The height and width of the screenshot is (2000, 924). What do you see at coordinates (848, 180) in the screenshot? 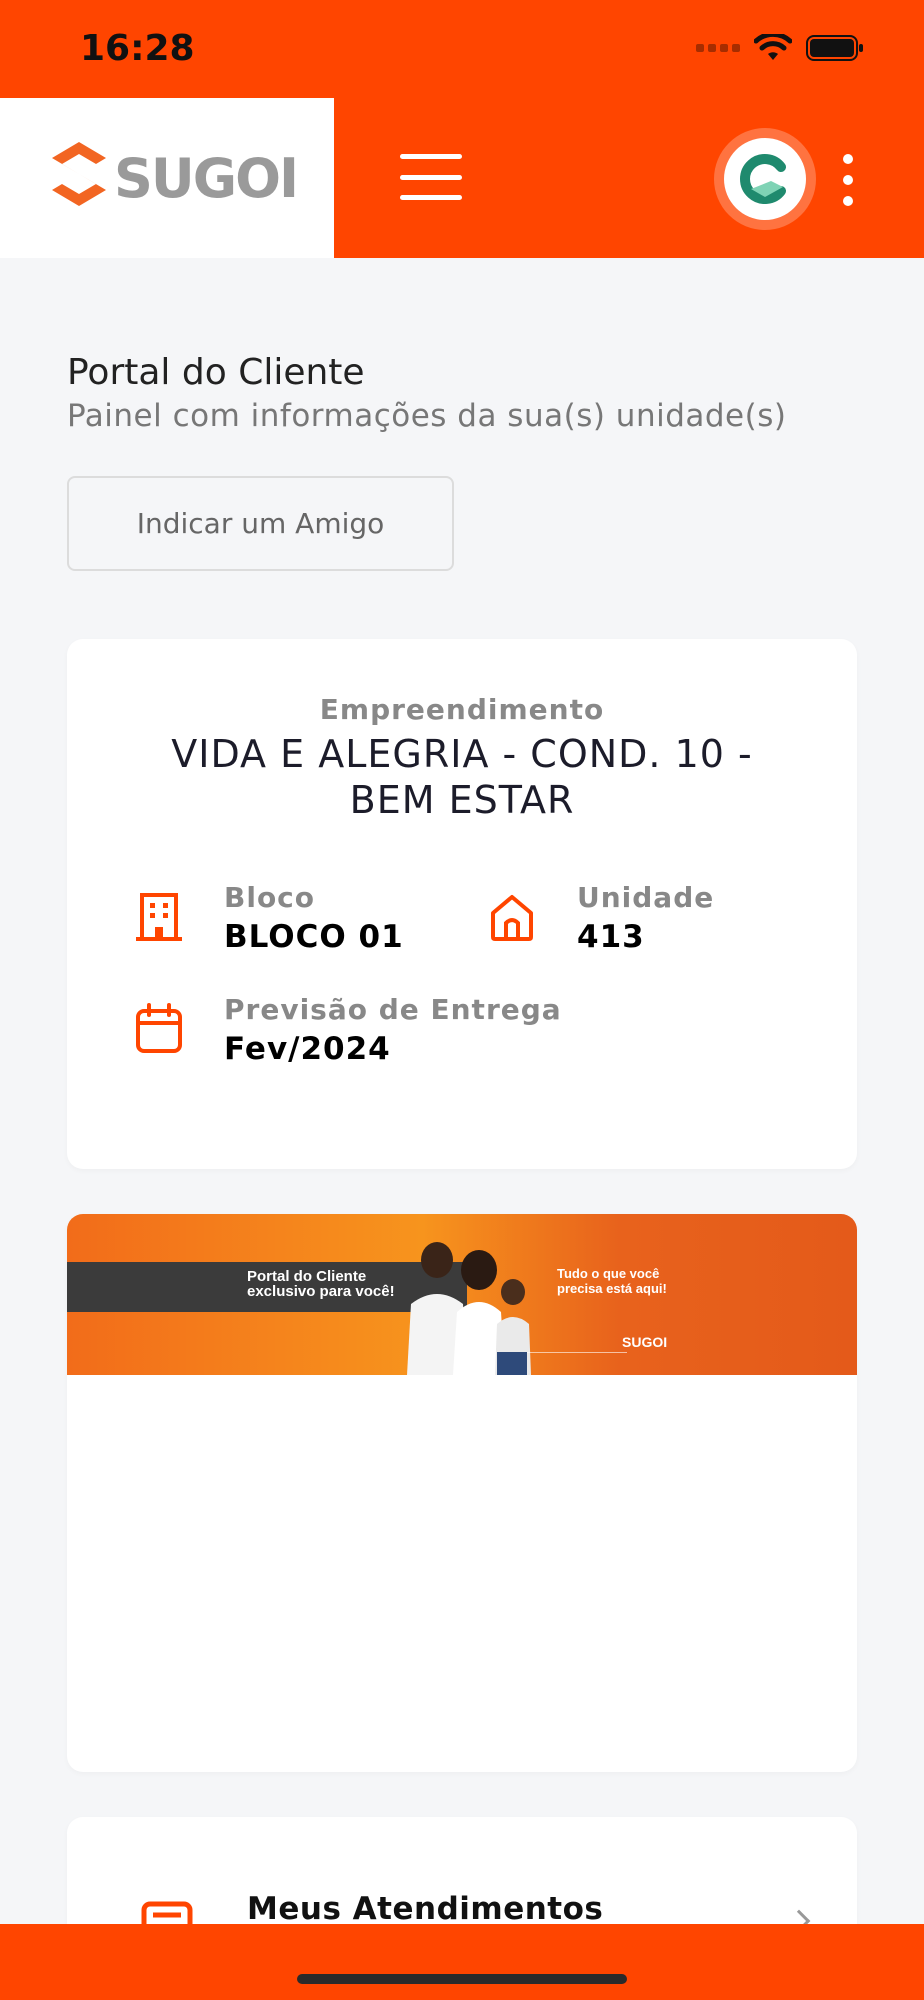
I see `more-options-button` at bounding box center [848, 180].